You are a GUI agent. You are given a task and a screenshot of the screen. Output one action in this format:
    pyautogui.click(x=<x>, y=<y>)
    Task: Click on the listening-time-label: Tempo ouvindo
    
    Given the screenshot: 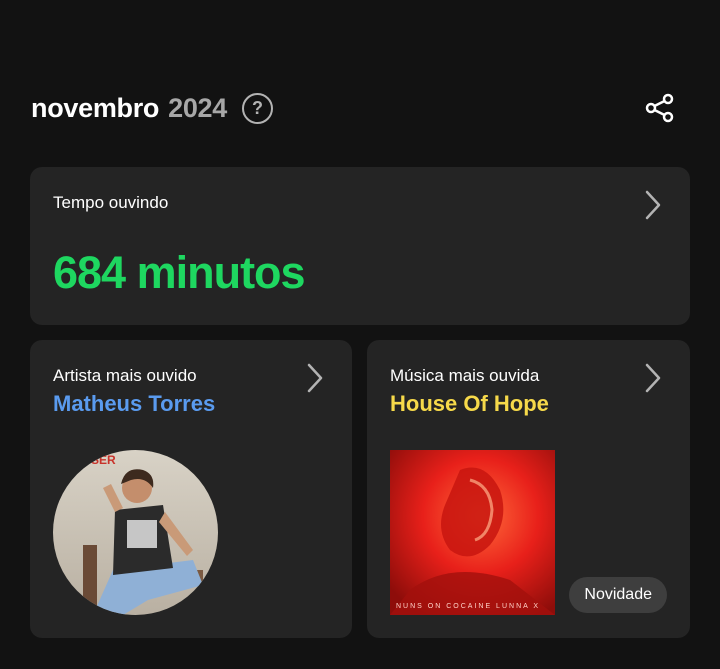 What is the action you would take?
    pyautogui.click(x=111, y=202)
    